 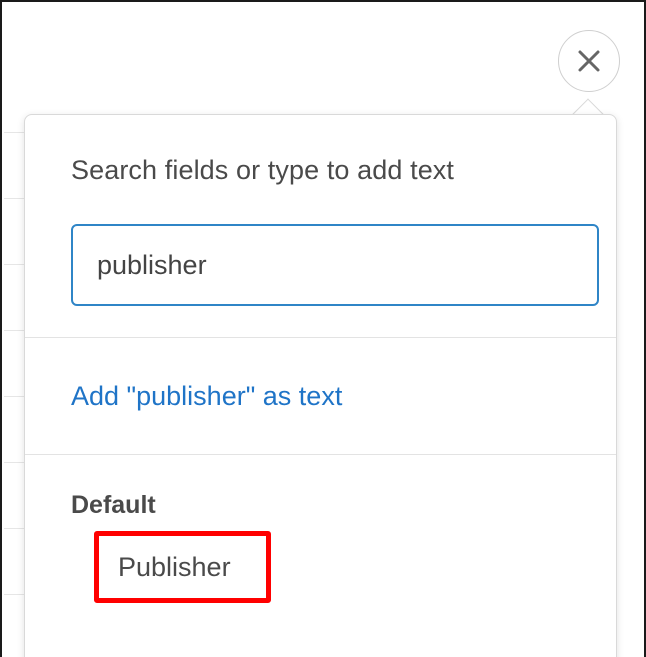 What do you see at coordinates (335, 265) in the screenshot?
I see `search-input` at bounding box center [335, 265].